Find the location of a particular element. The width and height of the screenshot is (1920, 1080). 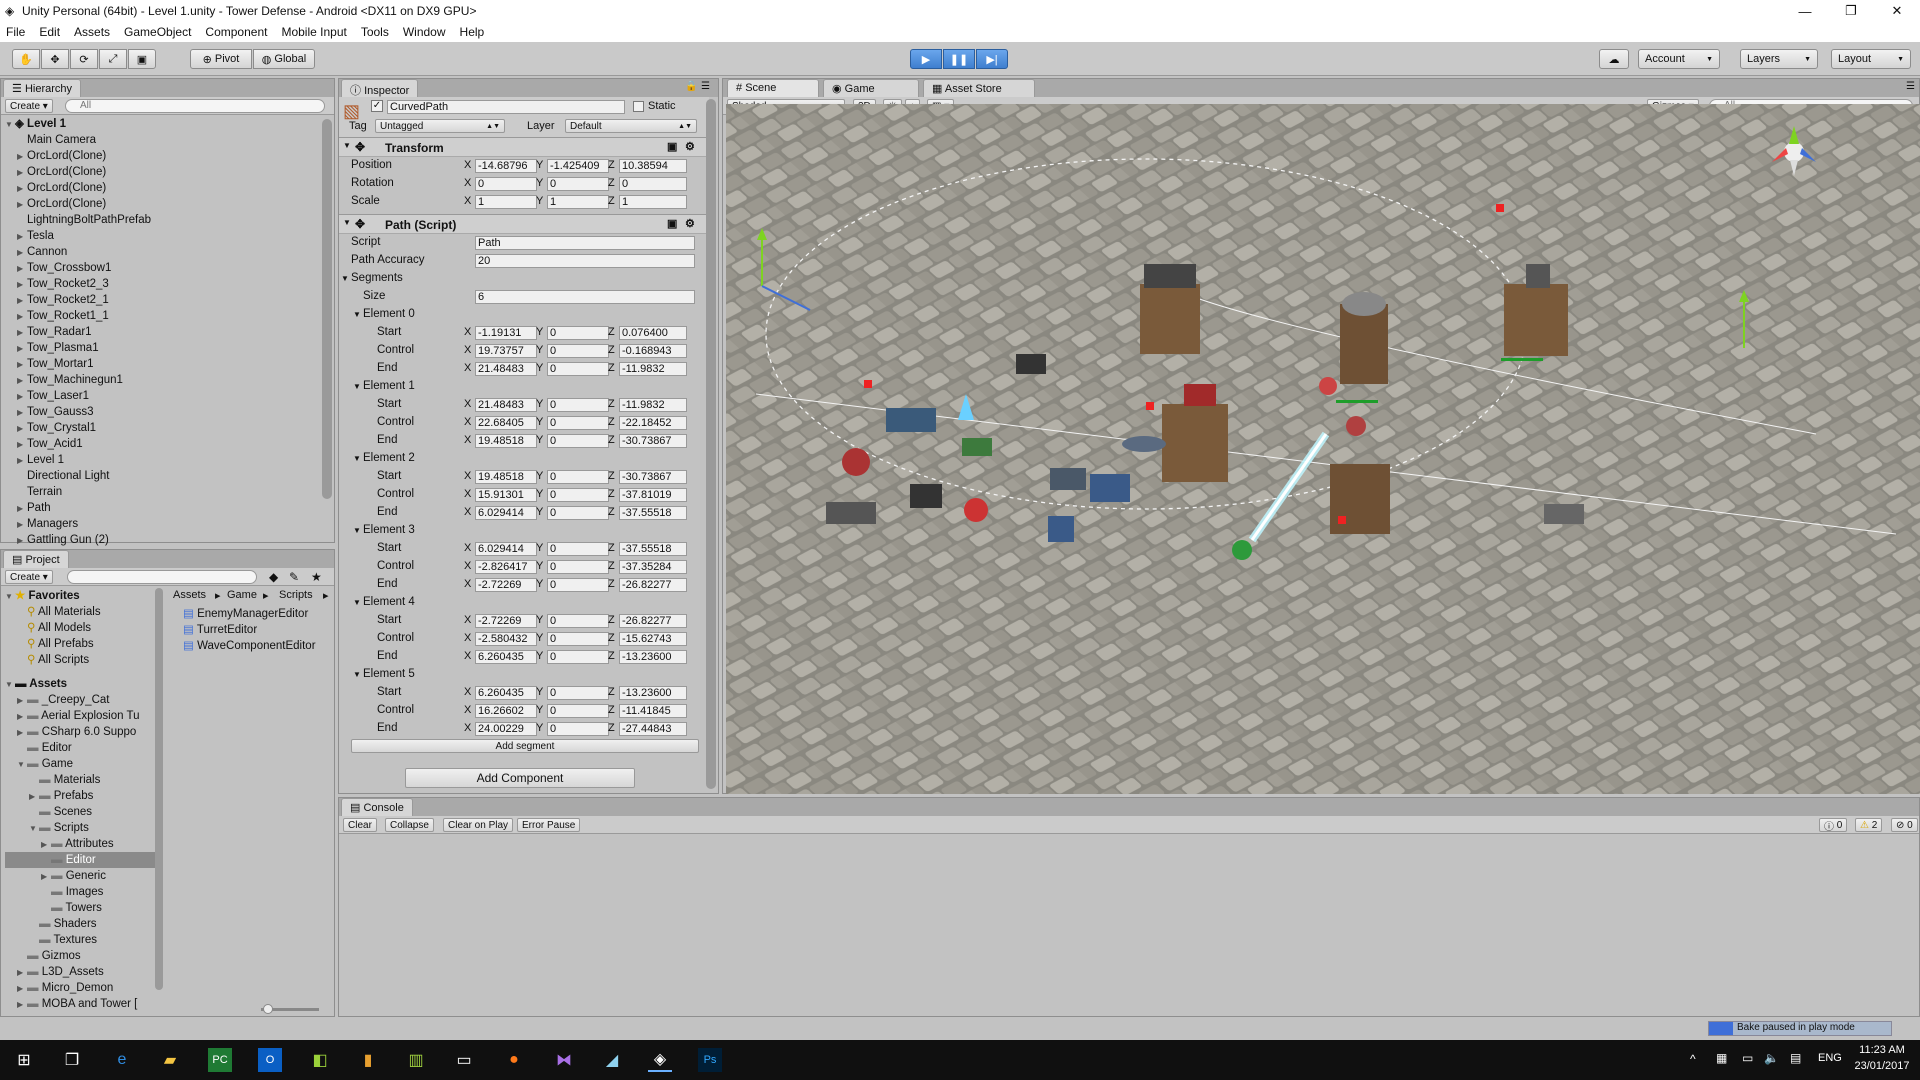

breadcrumb-game: Game is located at coordinates (242, 595).